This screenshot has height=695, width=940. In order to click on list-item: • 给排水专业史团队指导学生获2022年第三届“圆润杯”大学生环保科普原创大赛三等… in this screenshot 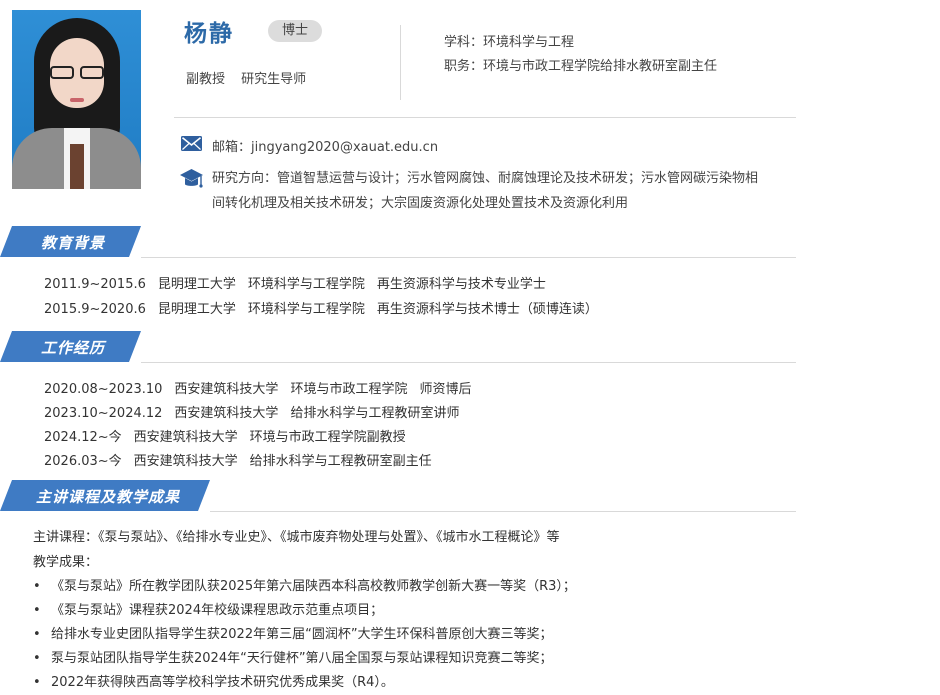, I will do `click(293, 634)`.